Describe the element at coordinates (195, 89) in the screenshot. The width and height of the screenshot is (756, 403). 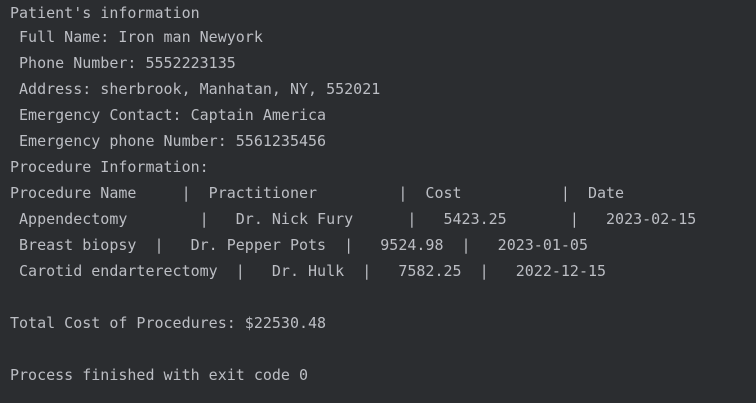
I see `console-line-address: Address: sherbrook, Manhatan, NY, 552021` at that location.